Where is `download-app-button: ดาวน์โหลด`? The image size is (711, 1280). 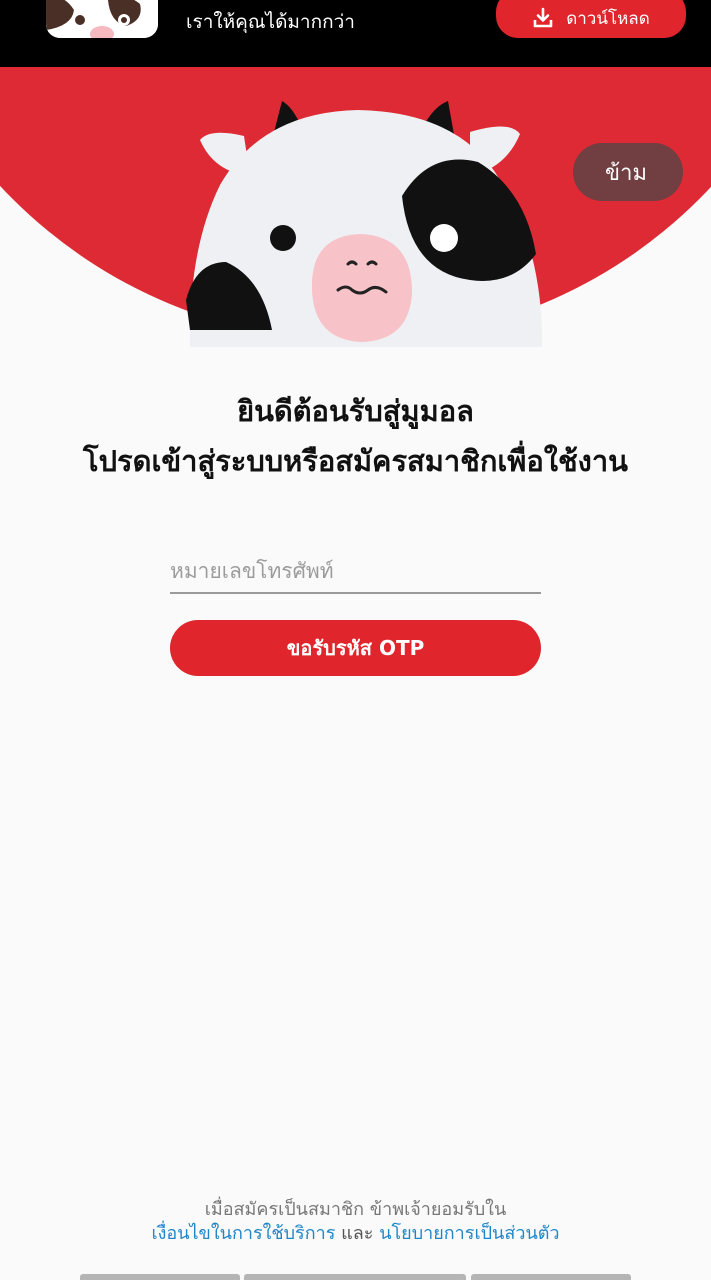
download-app-button: ดาวน์โหลด is located at coordinates (591, 19).